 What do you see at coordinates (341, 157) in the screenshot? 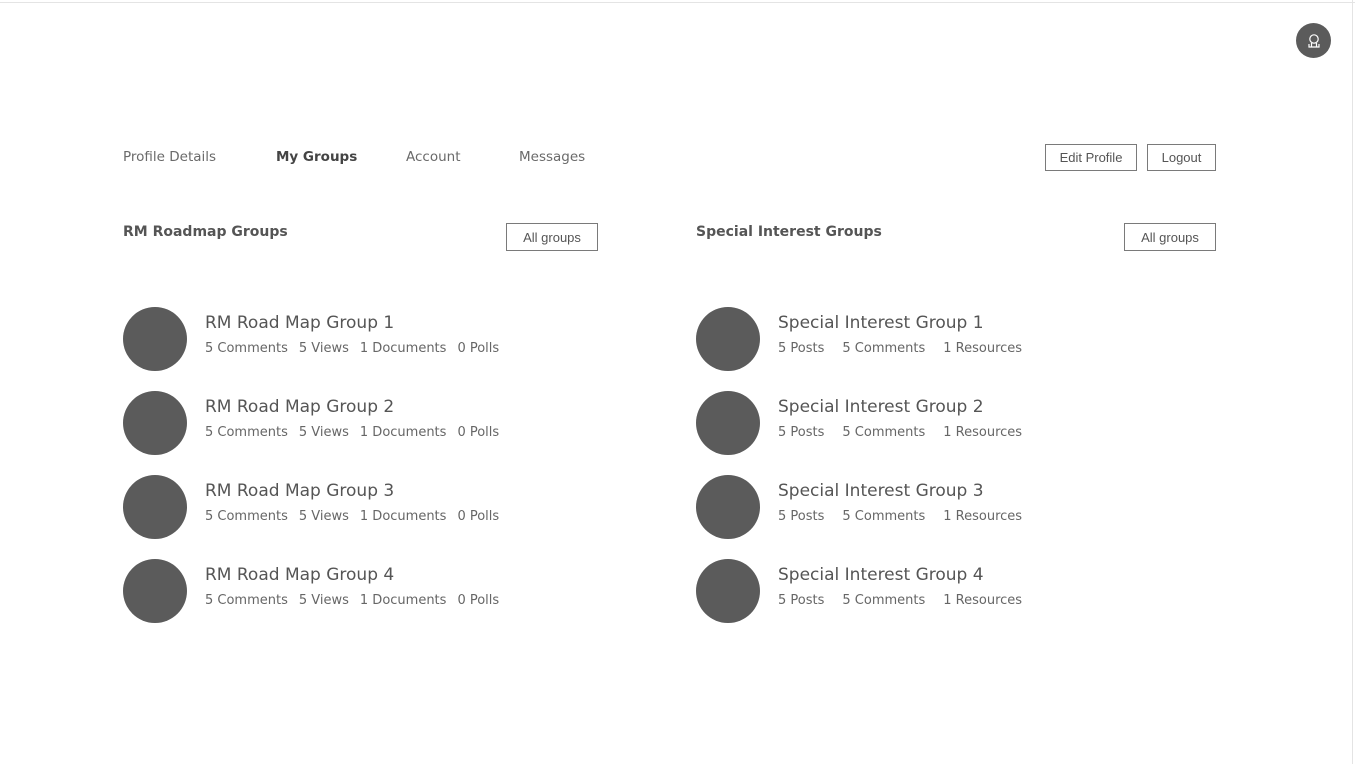
I see `tab-my-groups: My Groups` at bounding box center [341, 157].